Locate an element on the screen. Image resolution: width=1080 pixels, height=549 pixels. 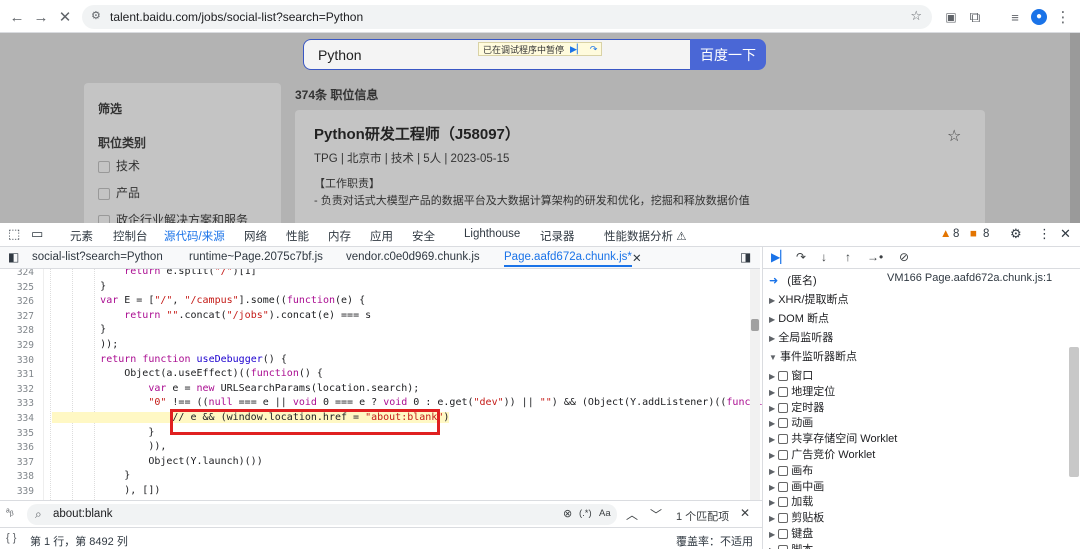
code-line: )), is located at coordinates (109, 446).